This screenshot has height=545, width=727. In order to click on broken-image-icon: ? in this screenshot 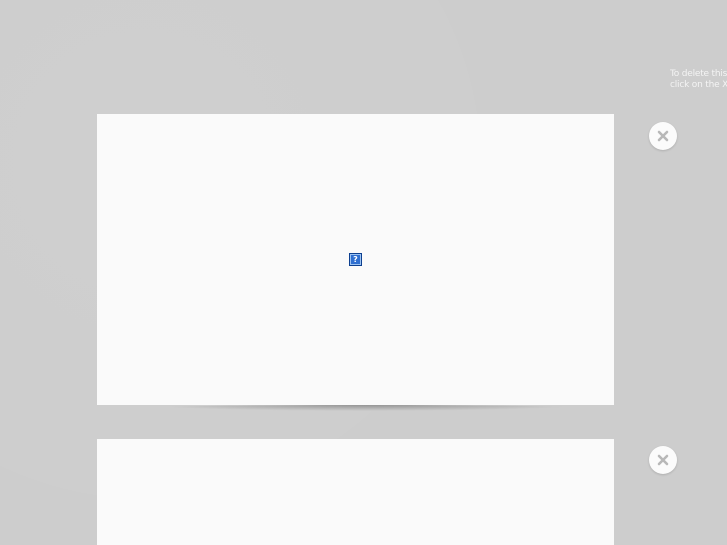, I will do `click(355, 259)`.